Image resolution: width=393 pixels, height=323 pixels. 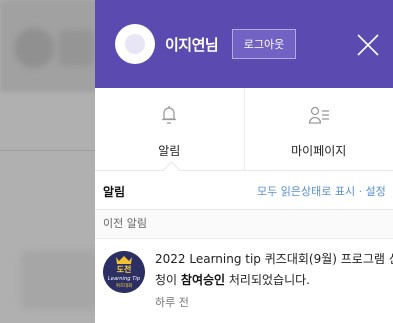 I want to click on notification-line-2-post: 처리되었습니다., so click(x=267, y=280).